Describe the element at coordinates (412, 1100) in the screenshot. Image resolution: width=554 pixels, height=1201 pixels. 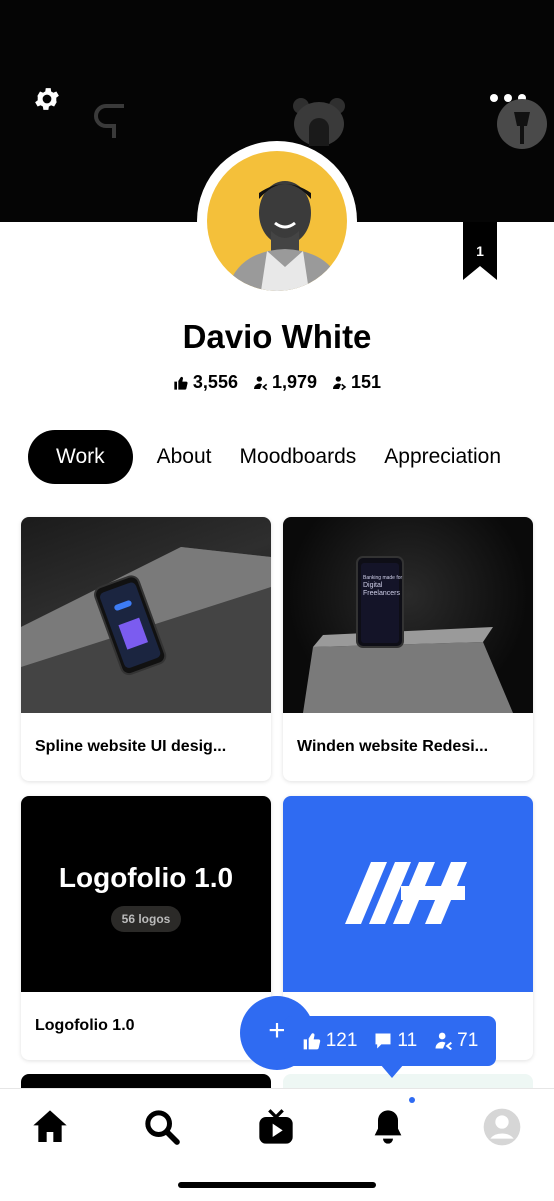
I see `notification-dot` at that location.